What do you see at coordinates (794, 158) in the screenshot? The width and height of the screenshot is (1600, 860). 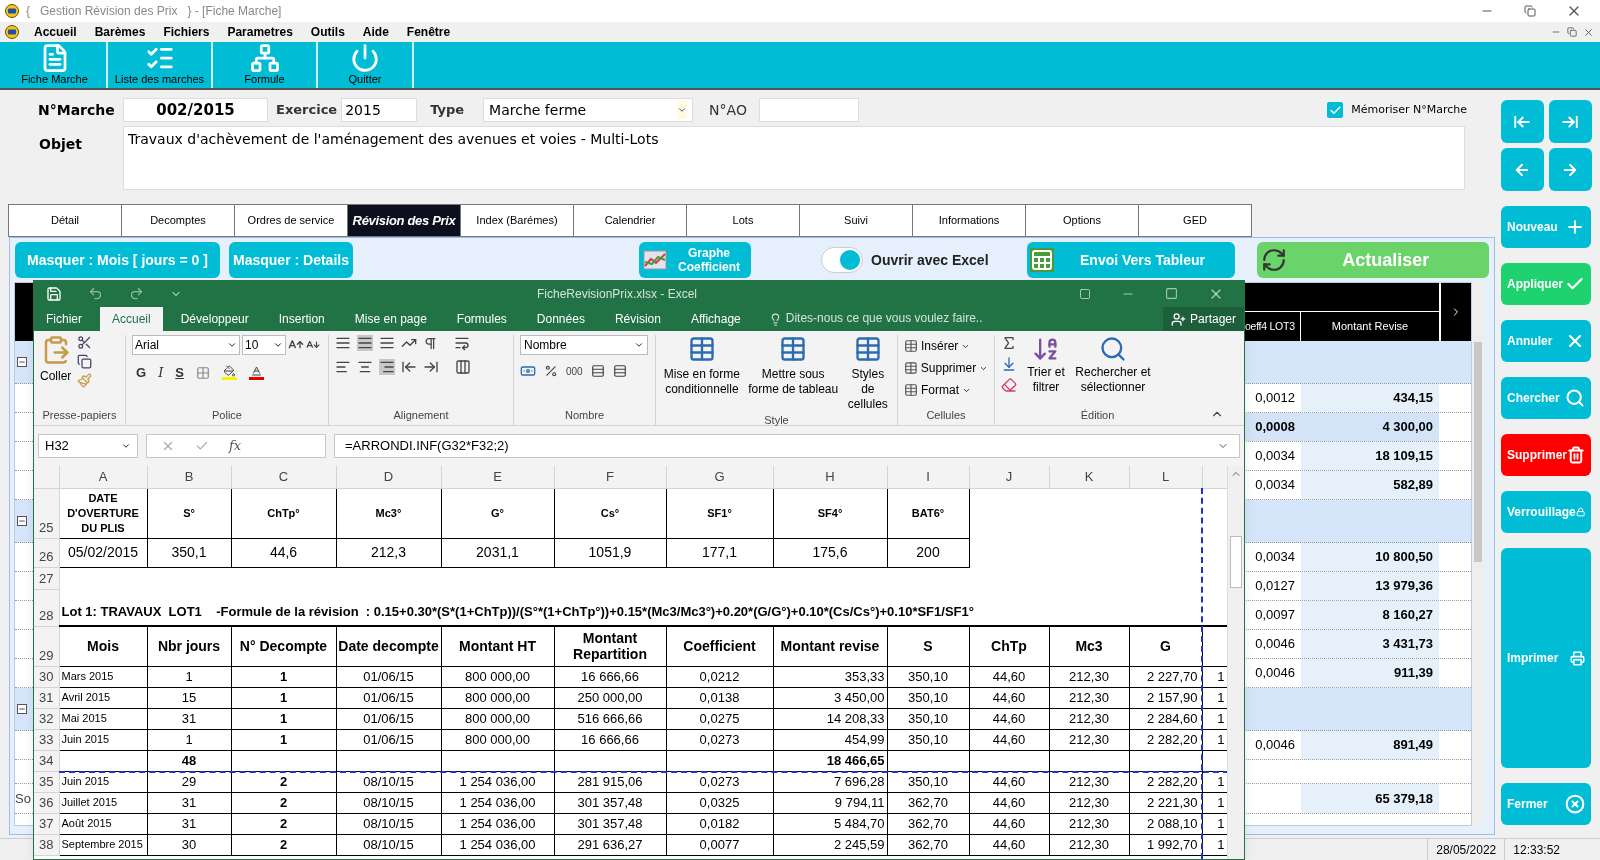 I see `objet-field: Travaux d'achèvement de l'aménagement des avenues et voies - Multi-Lots` at bounding box center [794, 158].